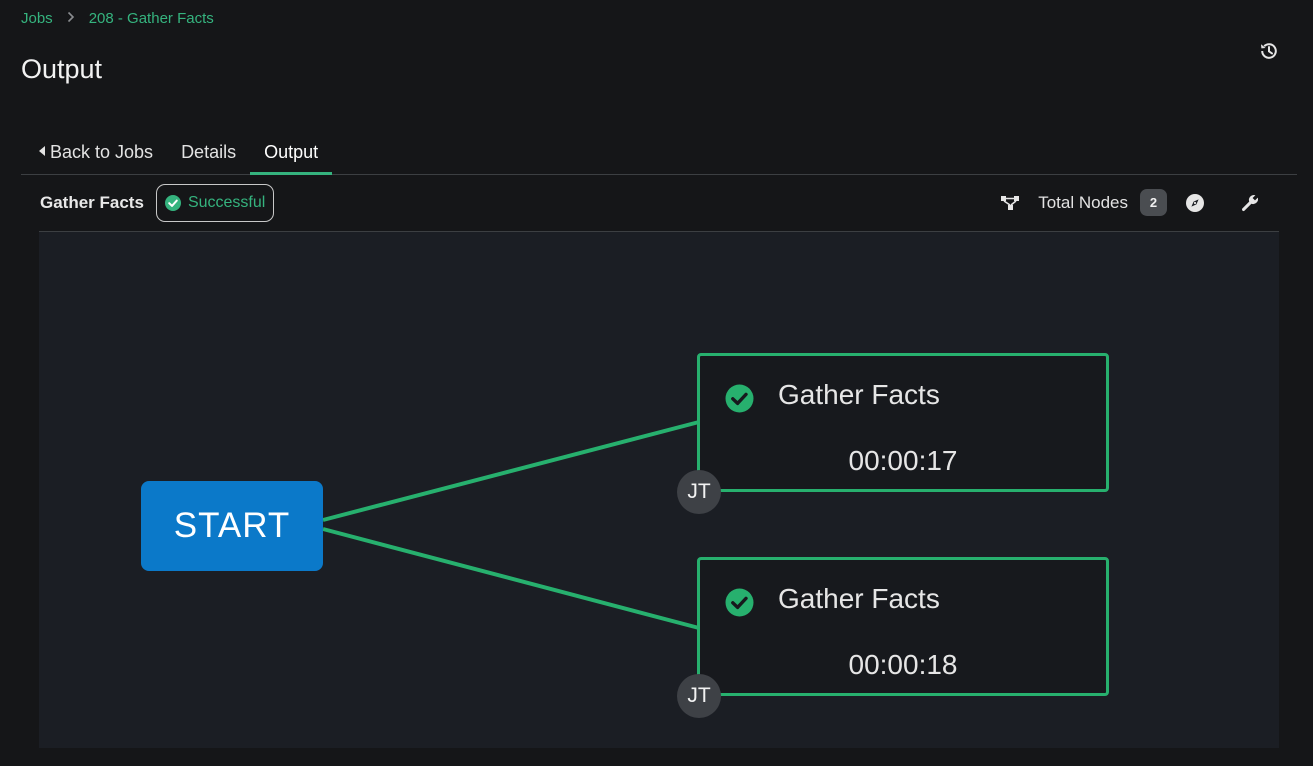 The width and height of the screenshot is (1313, 766). I want to click on node-elapsed-time: 00:00:18, so click(903, 664).